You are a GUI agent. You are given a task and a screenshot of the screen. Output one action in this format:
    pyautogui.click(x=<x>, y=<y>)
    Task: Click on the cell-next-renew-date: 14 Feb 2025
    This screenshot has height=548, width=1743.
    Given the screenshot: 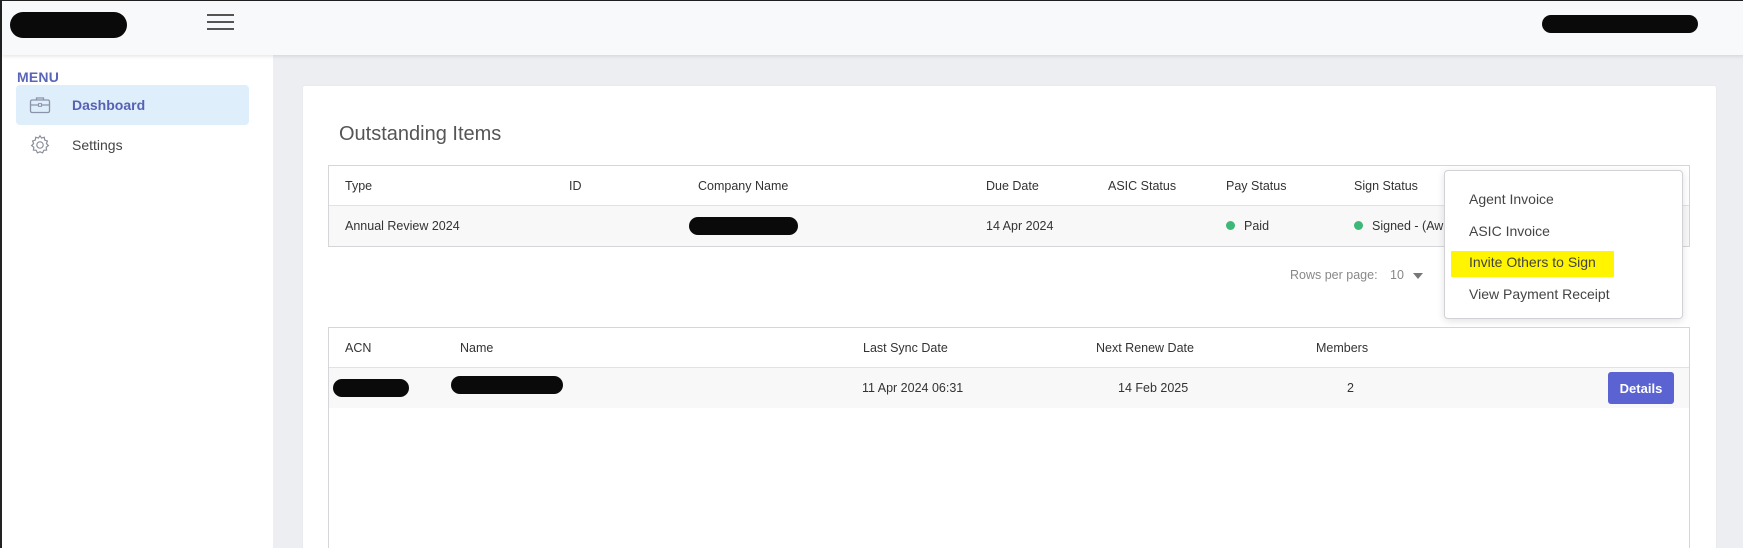 What is the action you would take?
    pyautogui.click(x=1153, y=388)
    